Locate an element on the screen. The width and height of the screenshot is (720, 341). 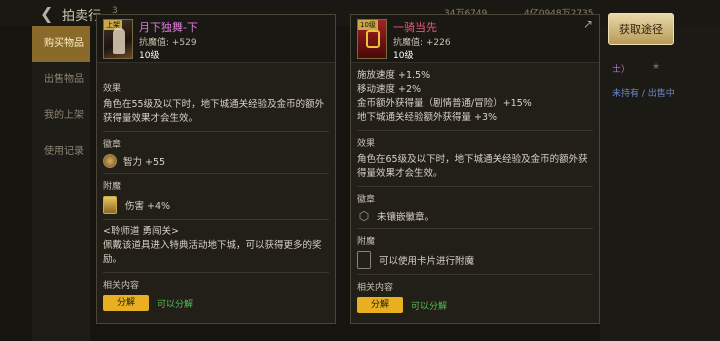
emblem-row: ⬡ 未镶嵌徽章。 is located at coordinates (475, 216).